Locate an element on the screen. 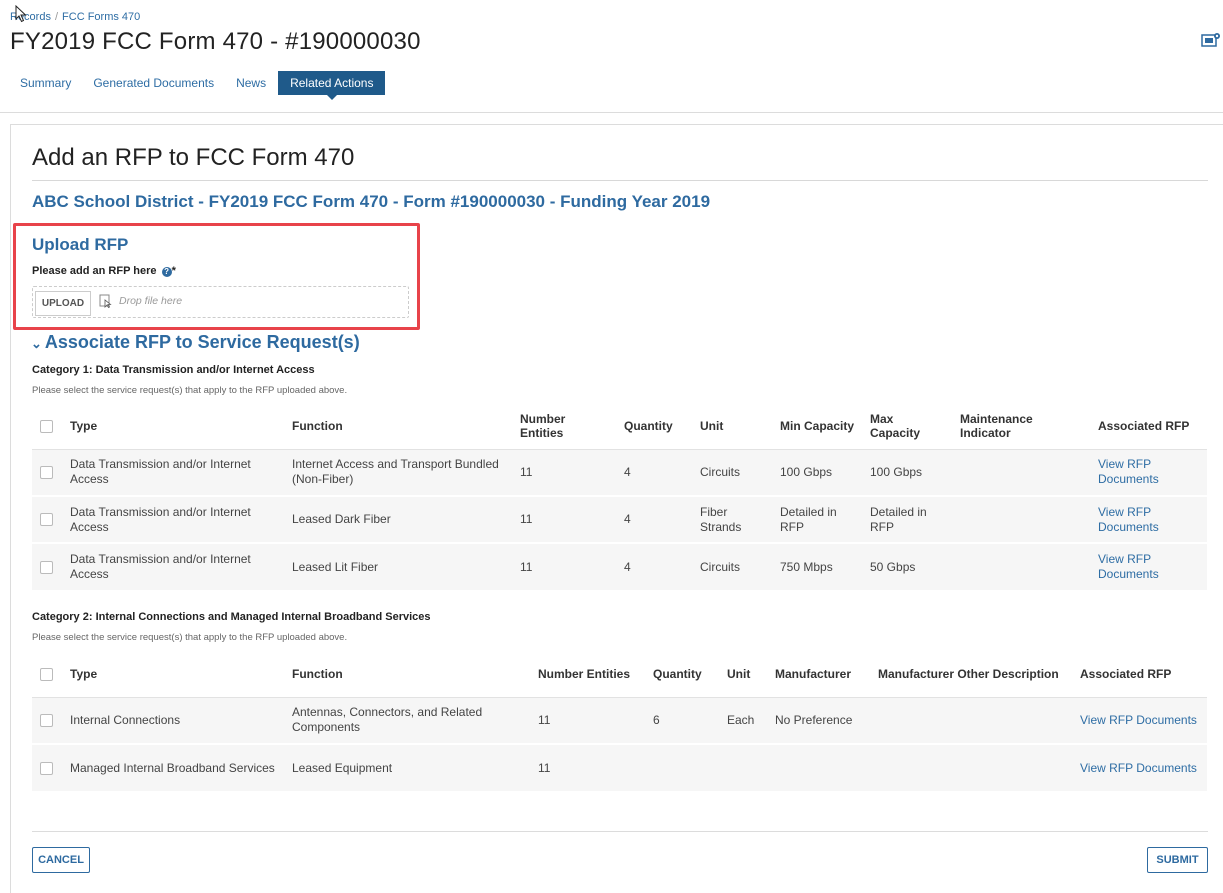 This screenshot has width=1223, height=893. cell-unit: Fiber Strands is located at coordinates (732, 519).